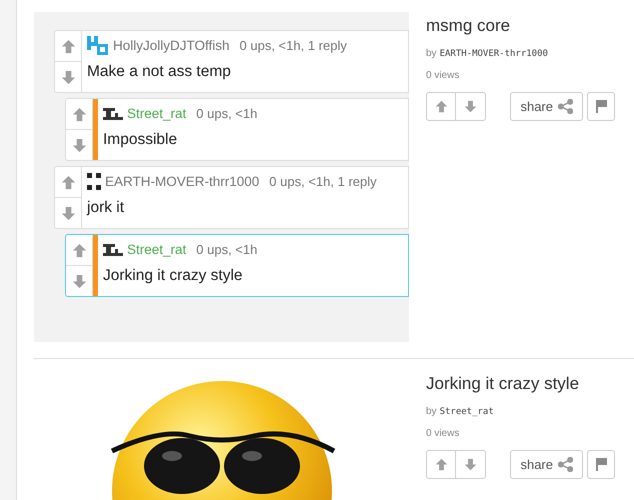 This screenshot has width=634, height=500. What do you see at coordinates (173, 276) in the screenshot?
I see `comment-text: Jorking it crazy style` at bounding box center [173, 276].